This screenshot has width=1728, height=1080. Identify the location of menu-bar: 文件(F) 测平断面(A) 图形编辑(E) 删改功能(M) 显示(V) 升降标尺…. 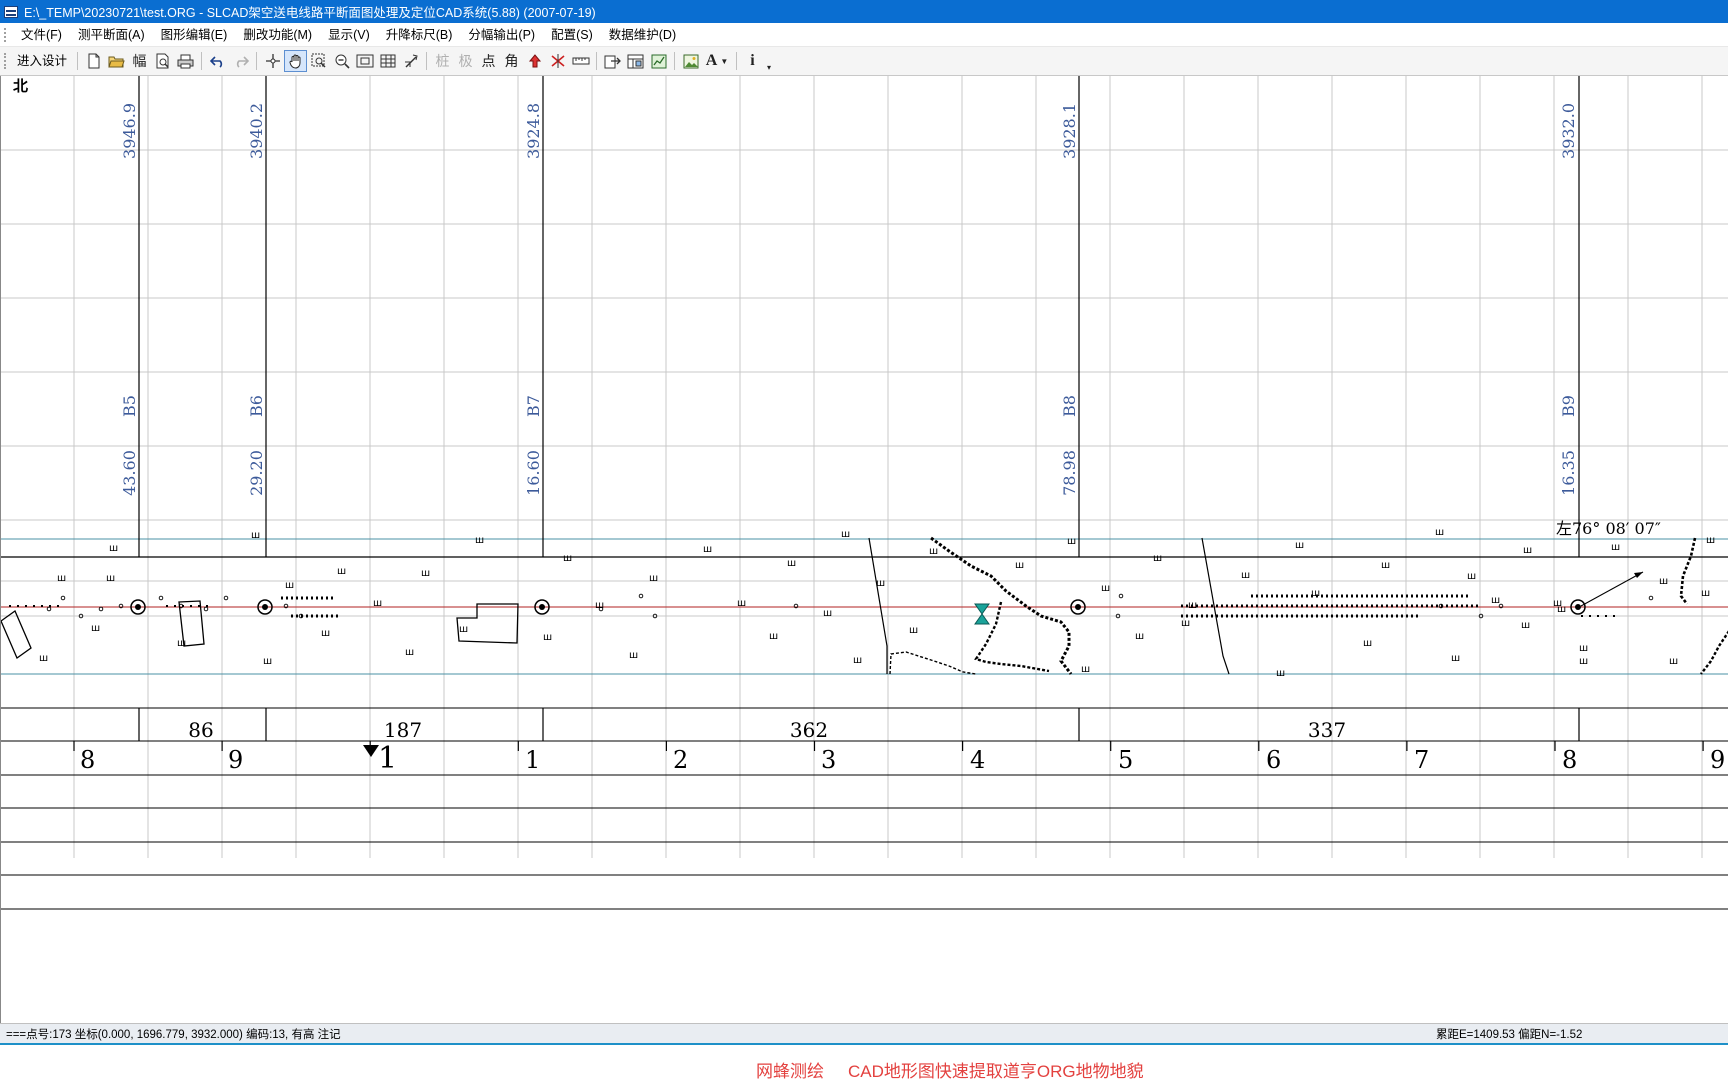
(864, 35).